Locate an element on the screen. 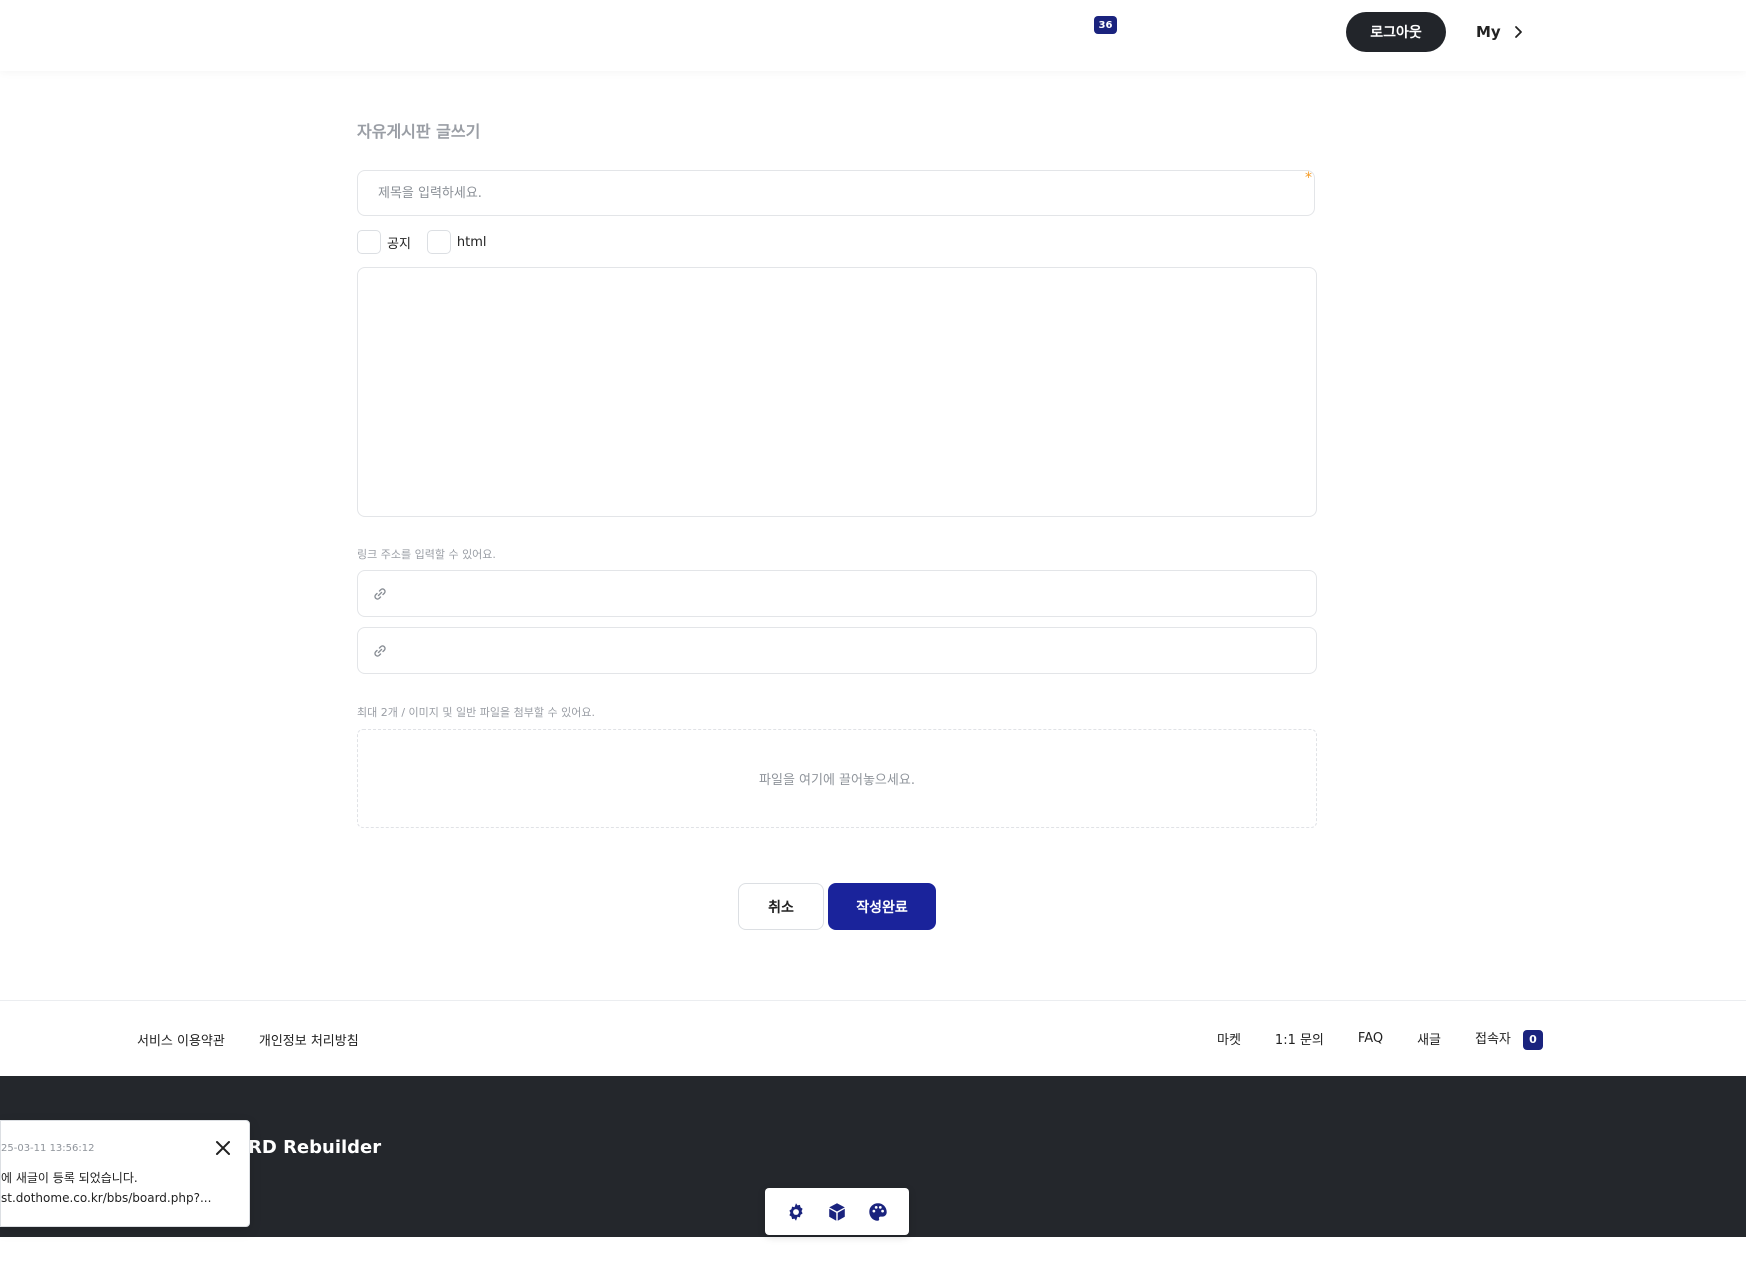 This screenshot has width=1746, height=1262. file-dropzone: 파일을 여기에 끌어놓으세요. is located at coordinates (837, 778).